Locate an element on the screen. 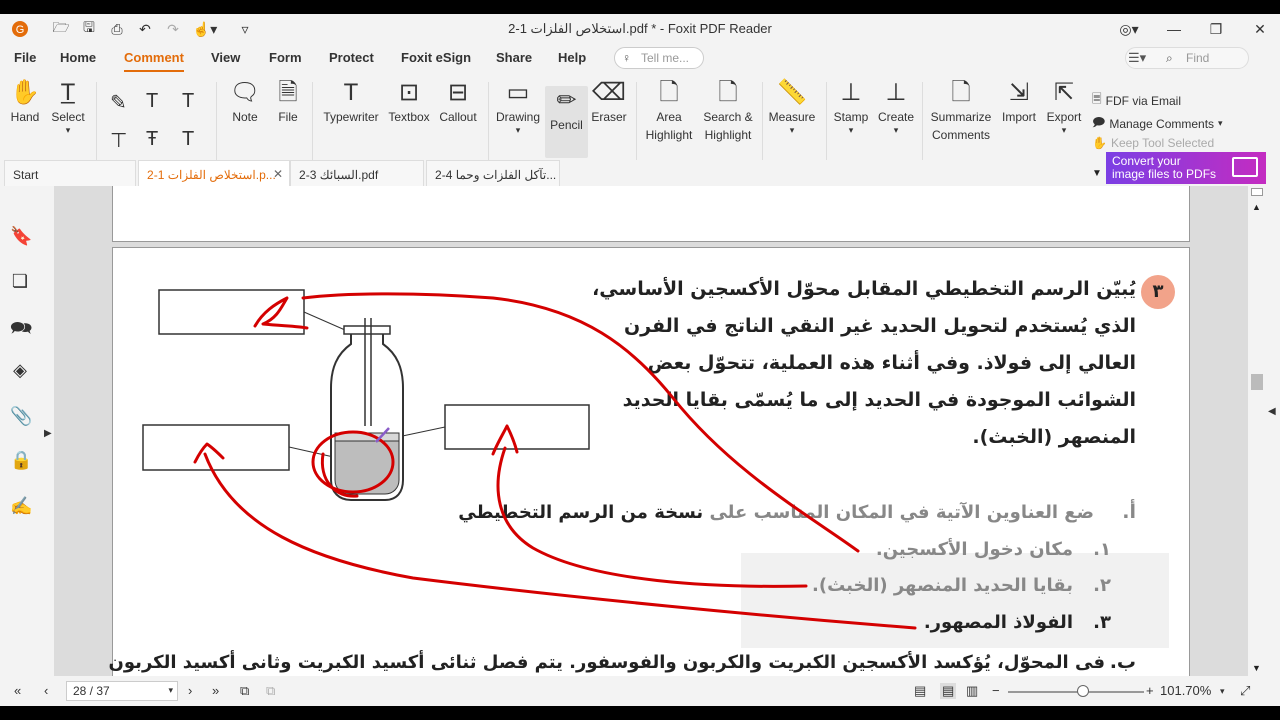  drawing-button: ▭ Drawing ▾ is located at coordinates (518, 106).